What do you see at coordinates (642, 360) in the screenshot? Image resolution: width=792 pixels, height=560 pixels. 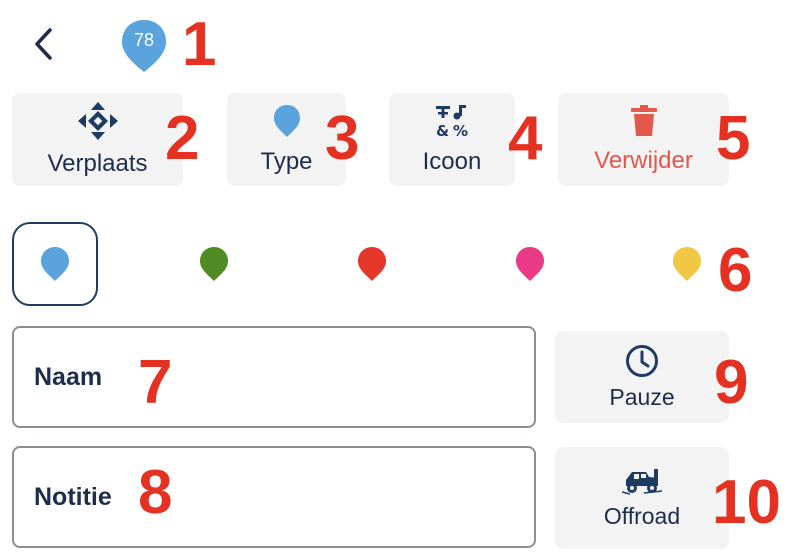 I see `clock-icon` at bounding box center [642, 360].